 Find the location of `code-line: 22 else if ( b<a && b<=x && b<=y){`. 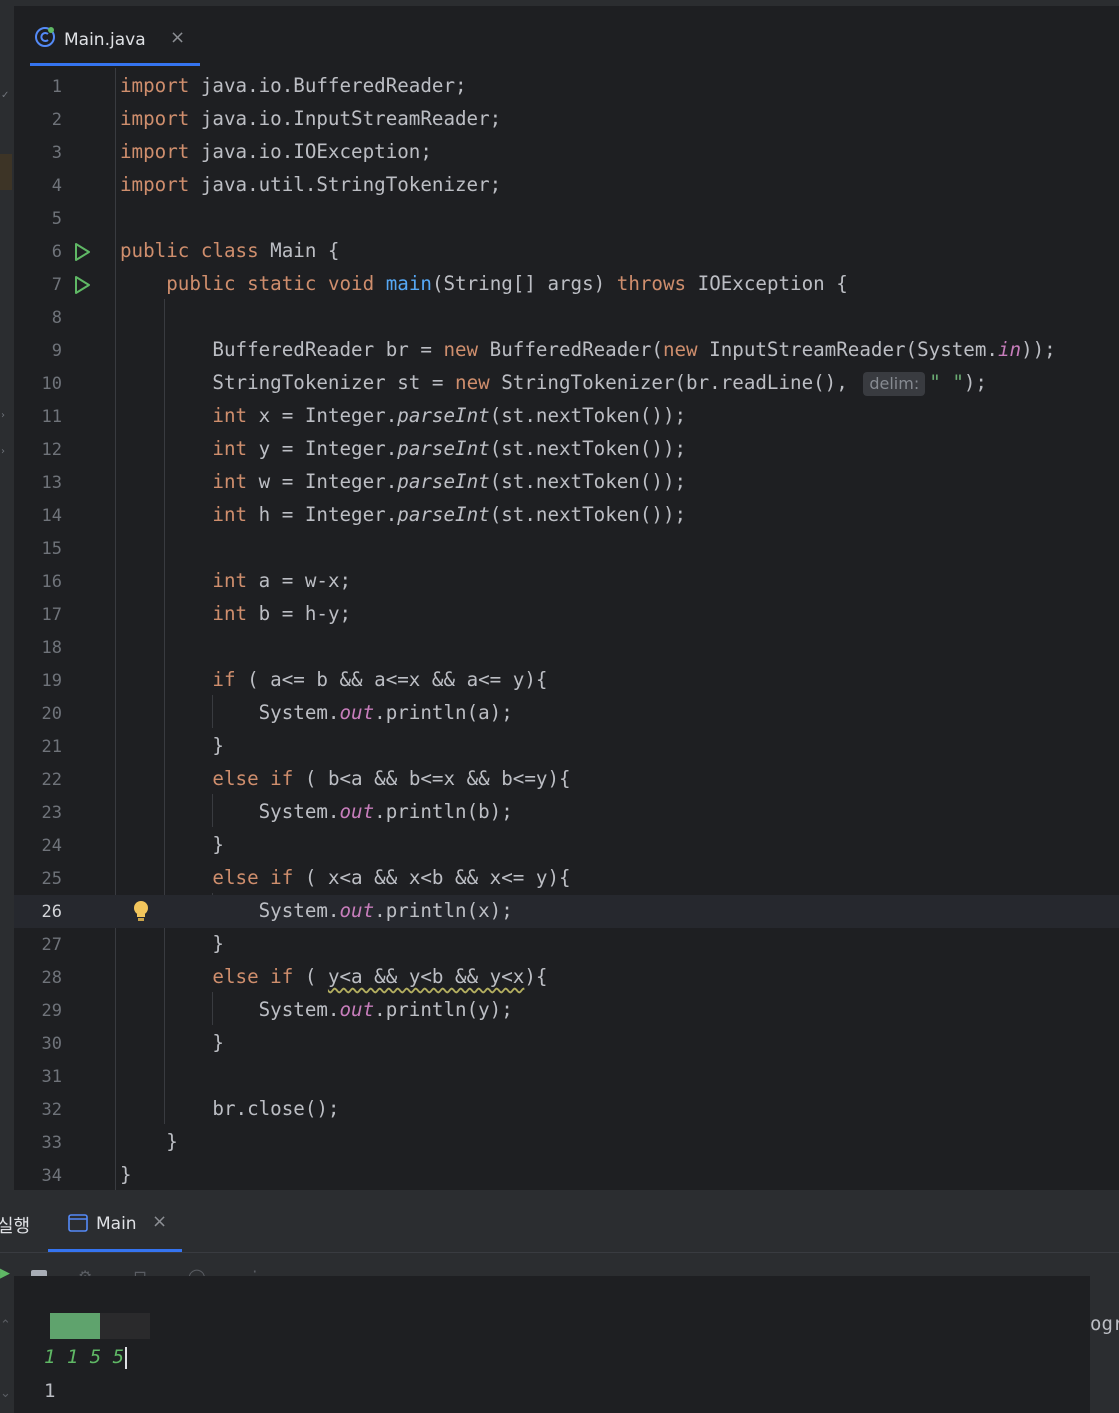

code-line: 22 else if ( b<a && b<=x && b<=y){ is located at coordinates (566, 779).